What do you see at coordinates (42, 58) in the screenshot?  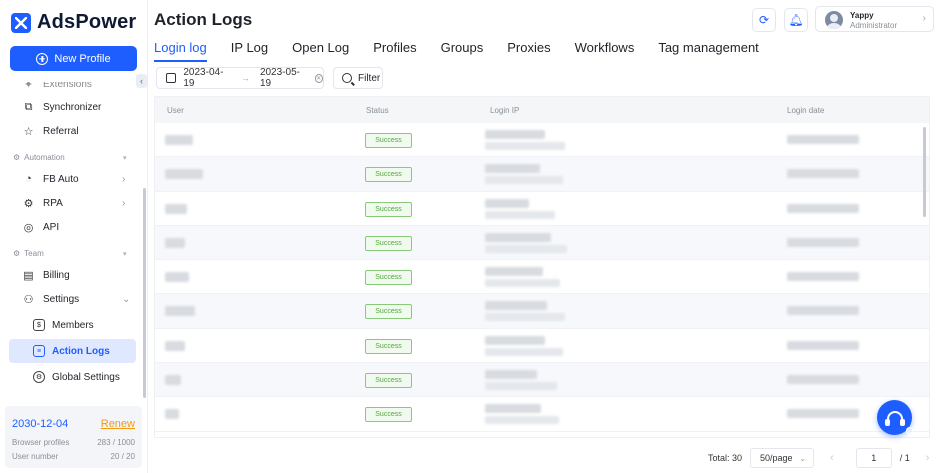 I see `plus-circle-icon` at bounding box center [42, 58].